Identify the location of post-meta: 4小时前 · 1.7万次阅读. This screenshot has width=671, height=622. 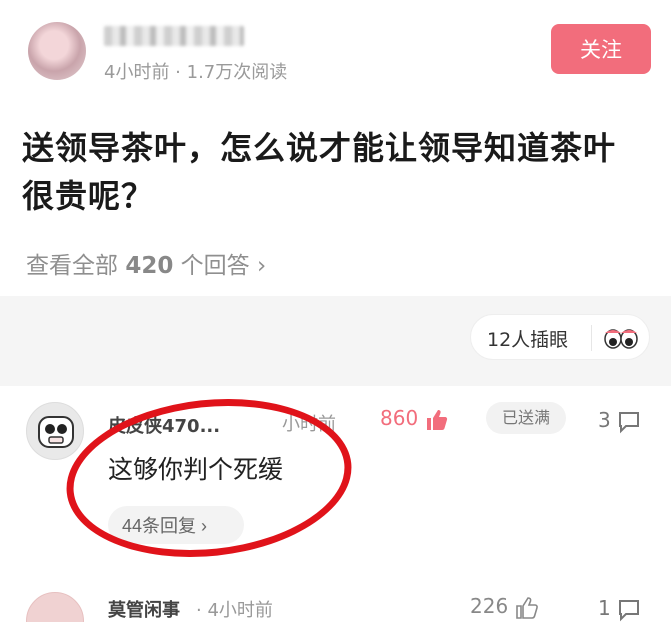
(196, 72).